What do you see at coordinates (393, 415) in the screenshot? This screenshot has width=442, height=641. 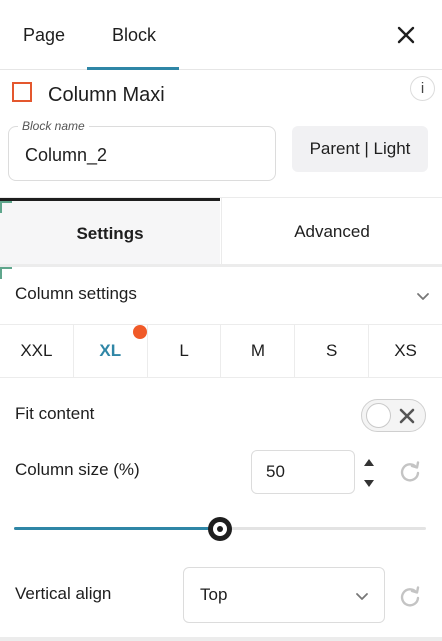 I see `fit-content-toggle` at bounding box center [393, 415].